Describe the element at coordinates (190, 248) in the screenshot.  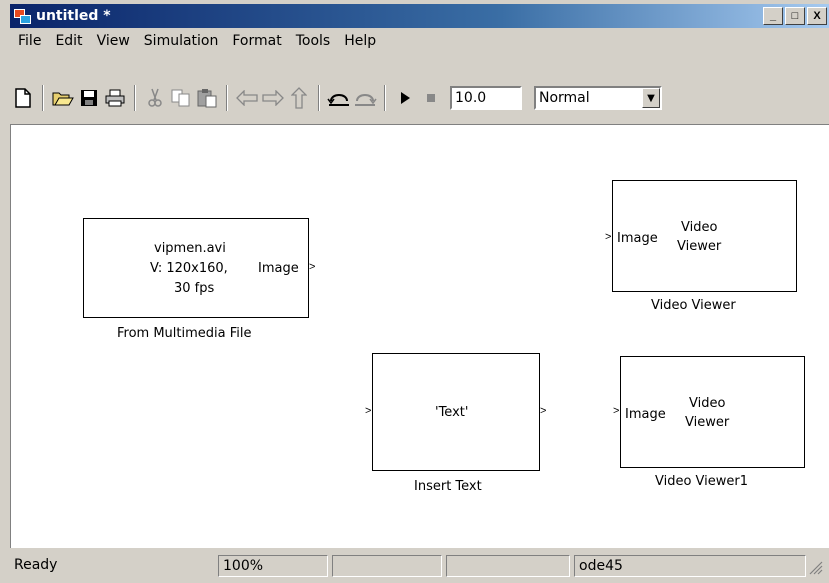
I see `block-text-filename: vipmen.avi` at that location.